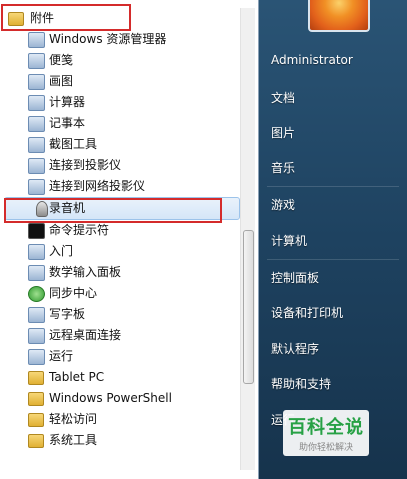  Describe the element at coordinates (73, 440) in the screenshot. I see `program-item-label: 系统工具` at that location.